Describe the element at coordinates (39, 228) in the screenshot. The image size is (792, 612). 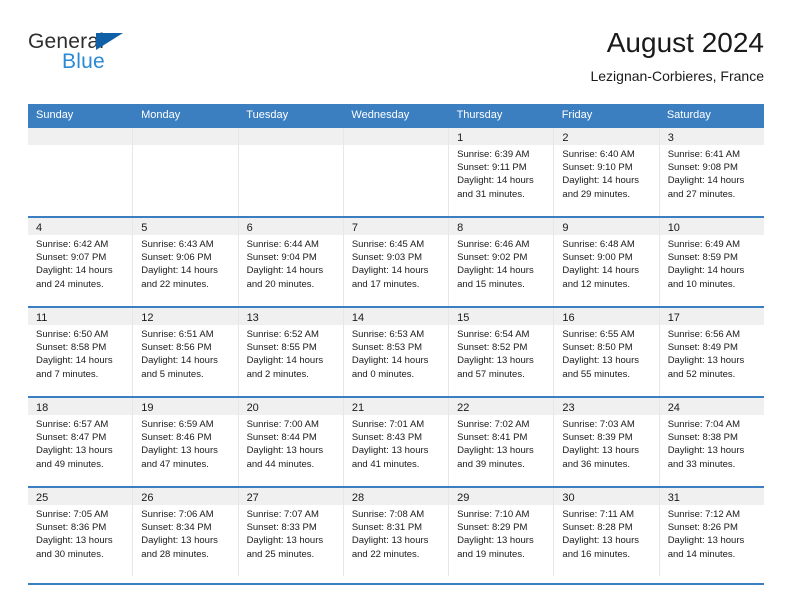
I see `day-number: 4` at that location.